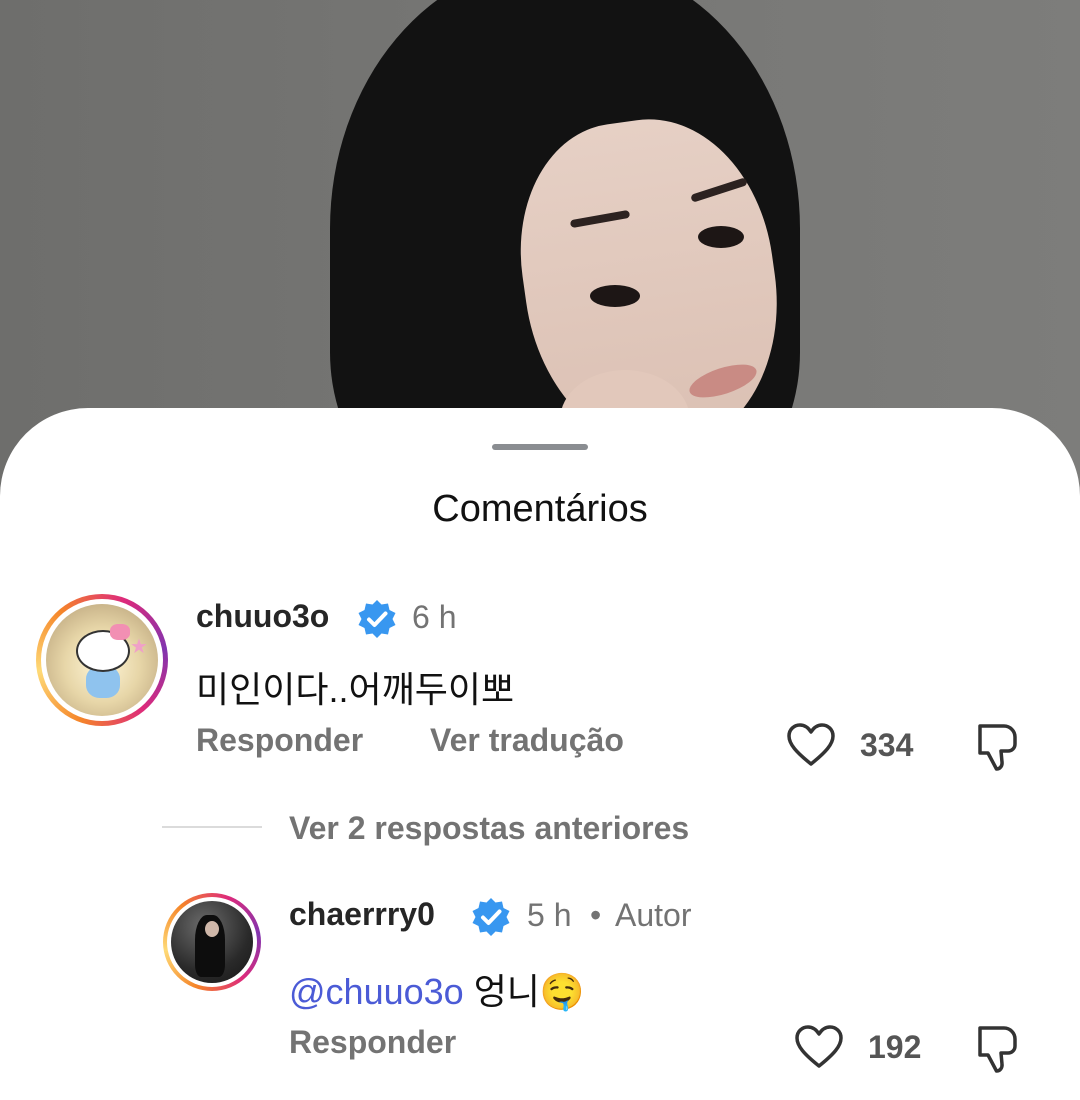  Describe the element at coordinates (540, 509) in the screenshot. I see `sheet-title: Comentários` at that location.